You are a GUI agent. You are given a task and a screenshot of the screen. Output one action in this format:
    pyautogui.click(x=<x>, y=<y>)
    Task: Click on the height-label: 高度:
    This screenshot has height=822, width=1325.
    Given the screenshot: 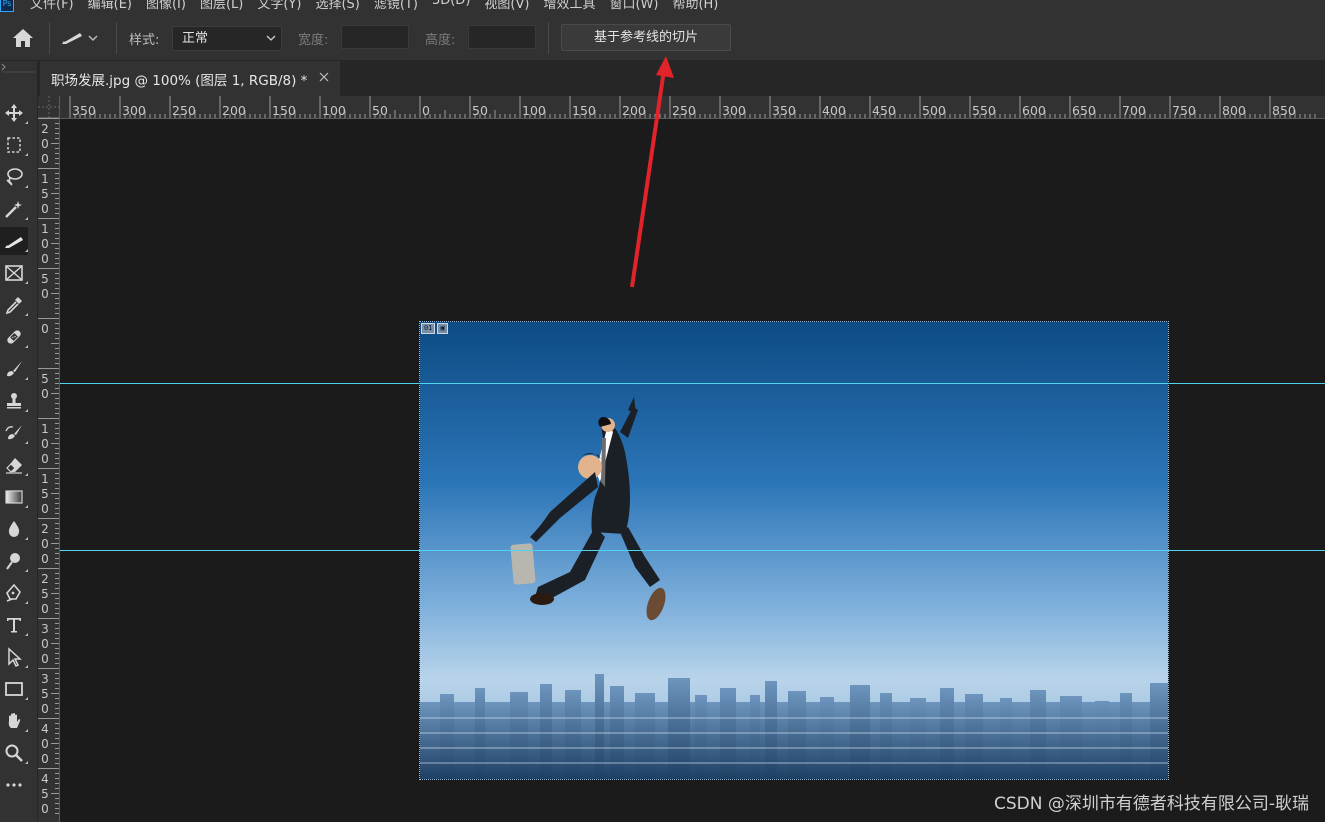 What is the action you would take?
    pyautogui.click(x=440, y=40)
    